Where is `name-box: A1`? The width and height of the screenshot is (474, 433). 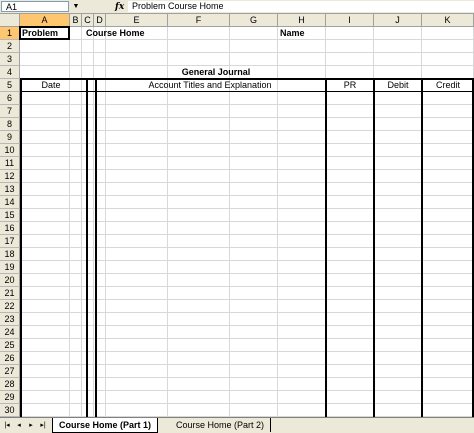
name-box: A1 is located at coordinates (35, 6).